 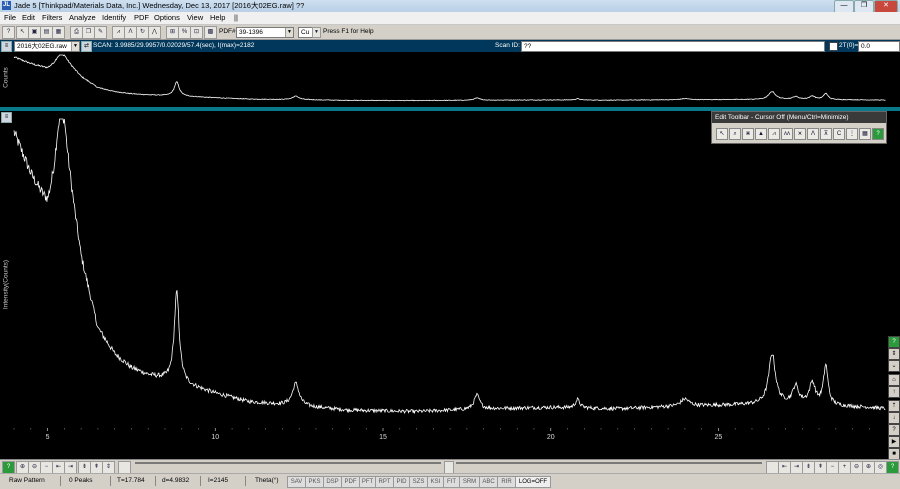 What do you see at coordinates (894, 366) in the screenshot?
I see `chevron-down-icon: ⌄` at bounding box center [894, 366].